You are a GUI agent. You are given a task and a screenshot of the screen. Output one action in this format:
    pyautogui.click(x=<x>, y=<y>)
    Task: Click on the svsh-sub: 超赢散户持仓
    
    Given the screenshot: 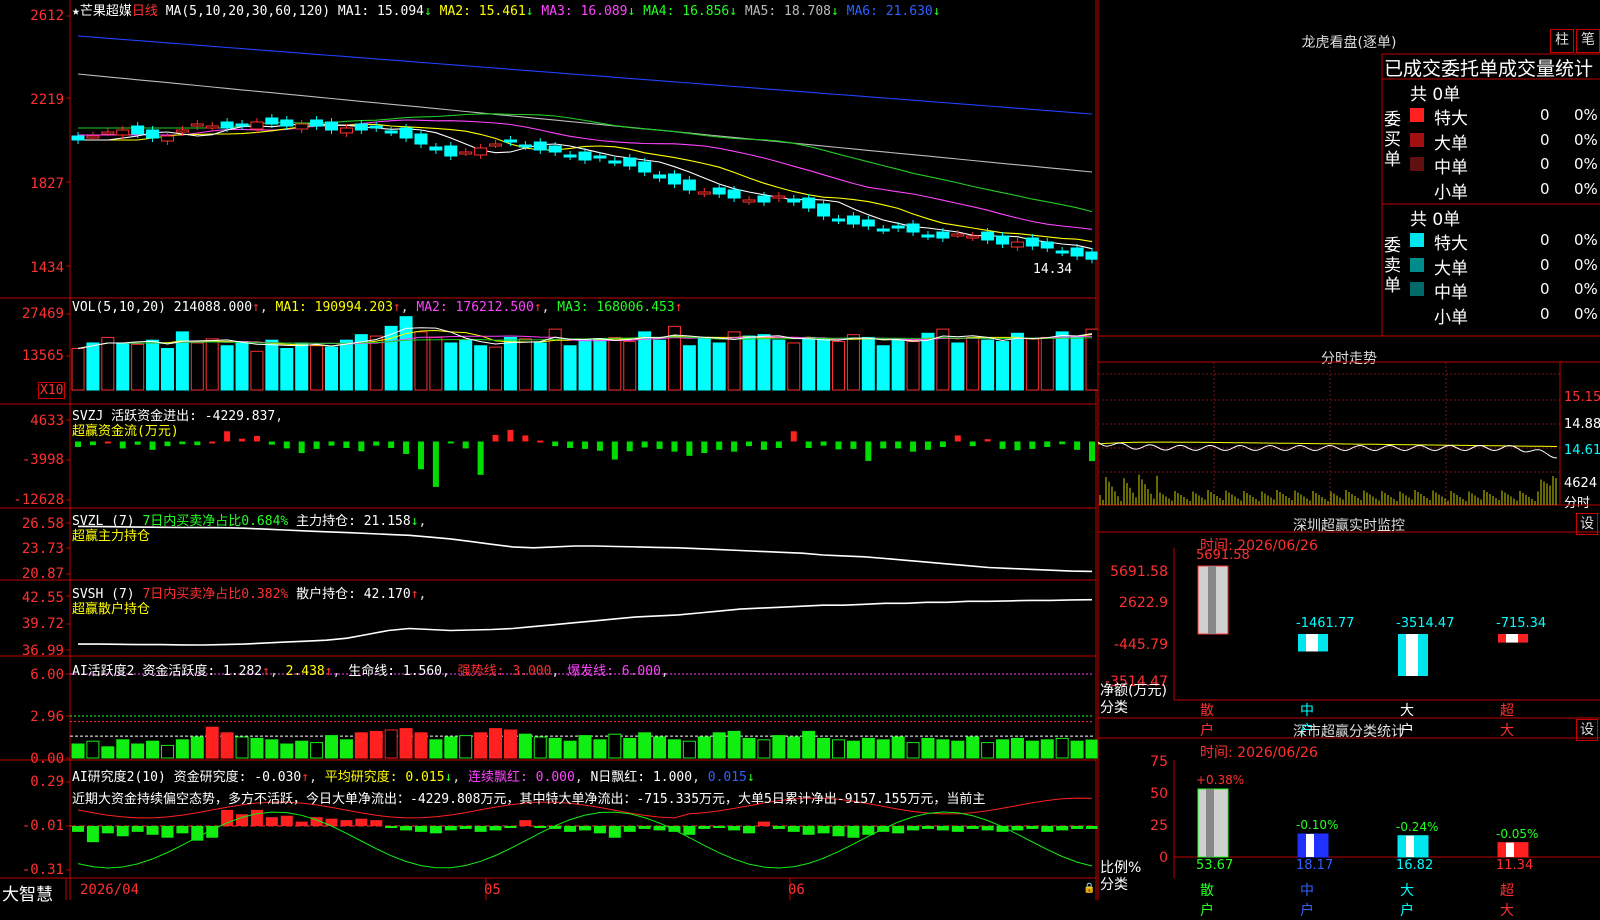 What is the action you would take?
    pyautogui.click(x=111, y=609)
    